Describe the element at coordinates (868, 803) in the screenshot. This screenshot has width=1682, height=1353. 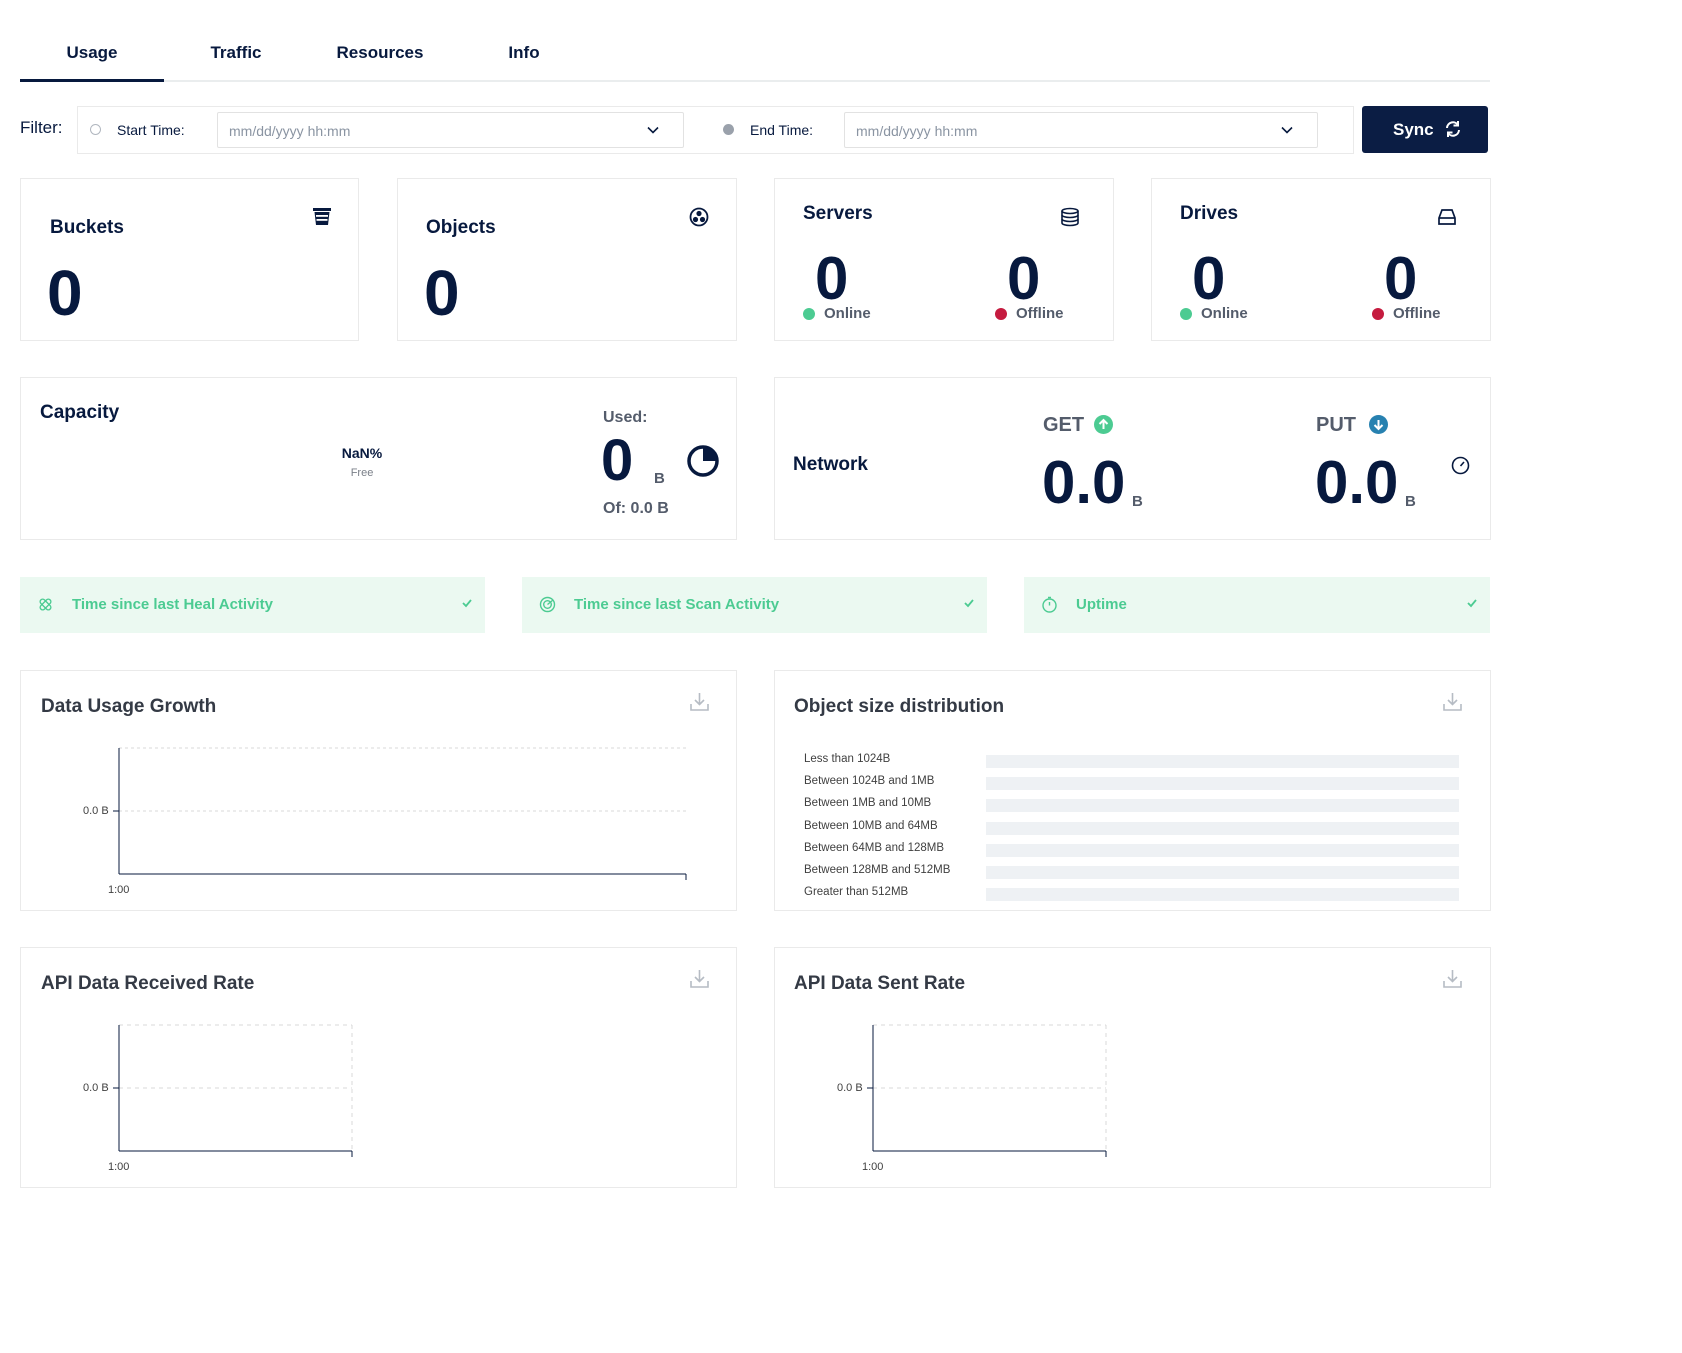
I see `distribution-label: Between 1MB and 10MB` at that location.